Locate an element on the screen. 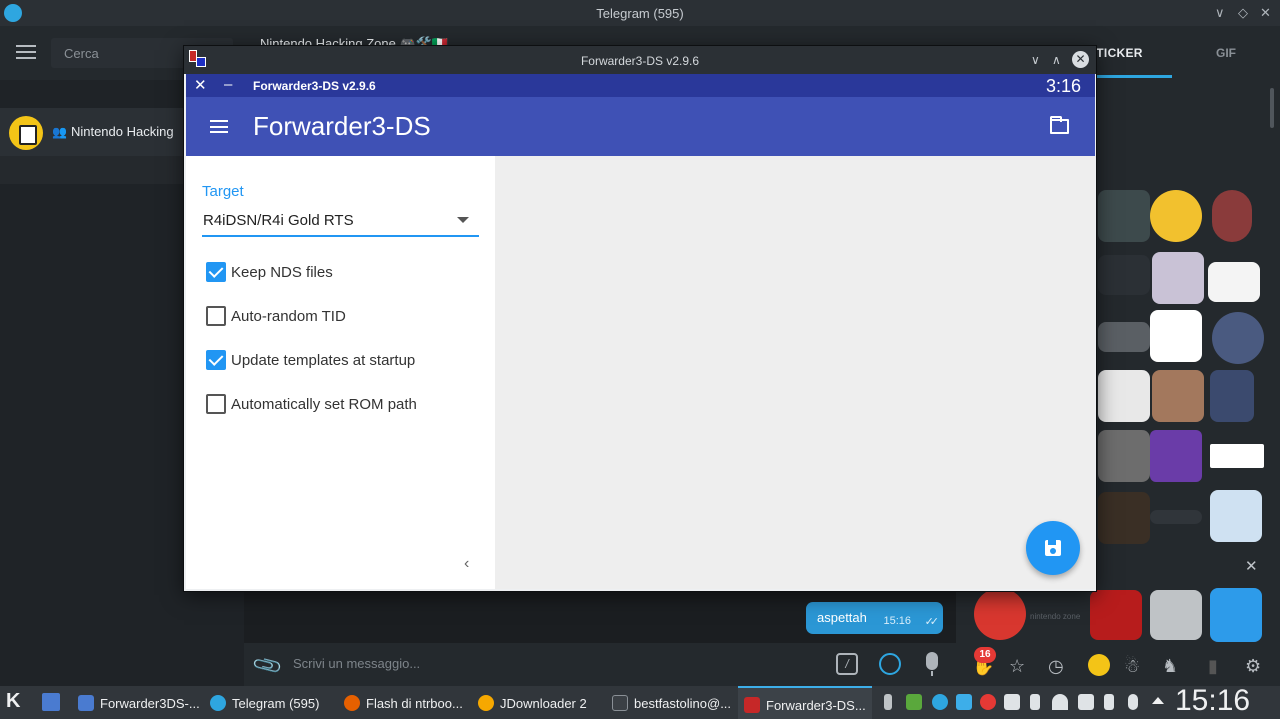  status-title: Forwarder3-DS v2.9.6 is located at coordinates (314, 86).